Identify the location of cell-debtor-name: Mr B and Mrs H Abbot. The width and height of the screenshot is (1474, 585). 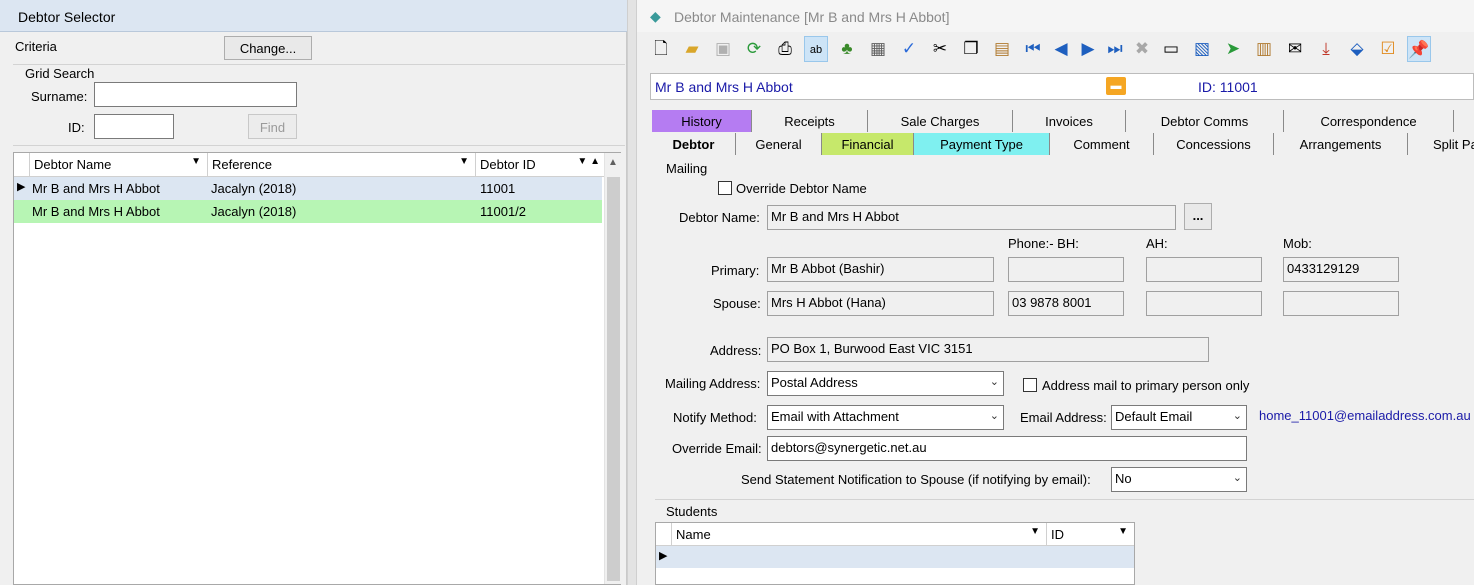
(96, 211).